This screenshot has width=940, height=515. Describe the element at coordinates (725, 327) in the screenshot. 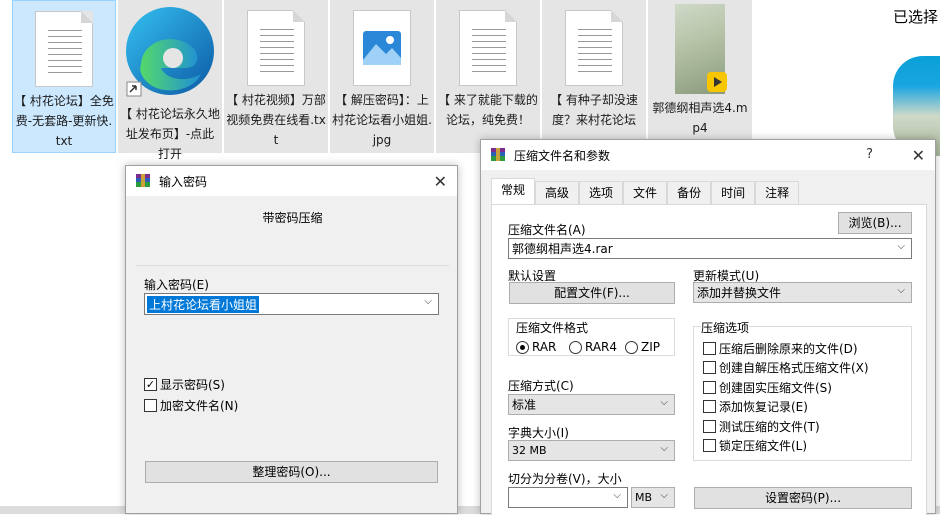

I see `options-label: 压缩选项` at that location.